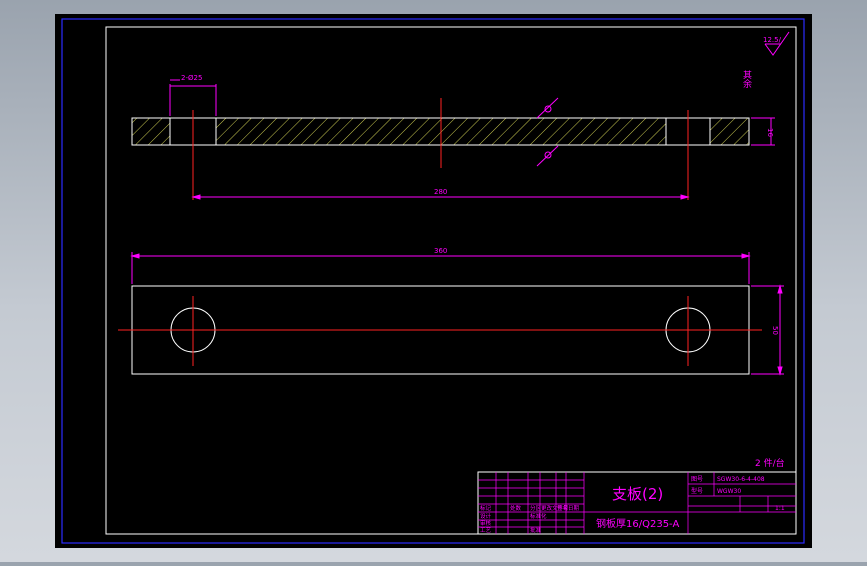 This screenshot has width=867, height=566. What do you see at coordinates (697, 479) in the screenshot?
I see `drawing-no-label: 图号` at bounding box center [697, 479].